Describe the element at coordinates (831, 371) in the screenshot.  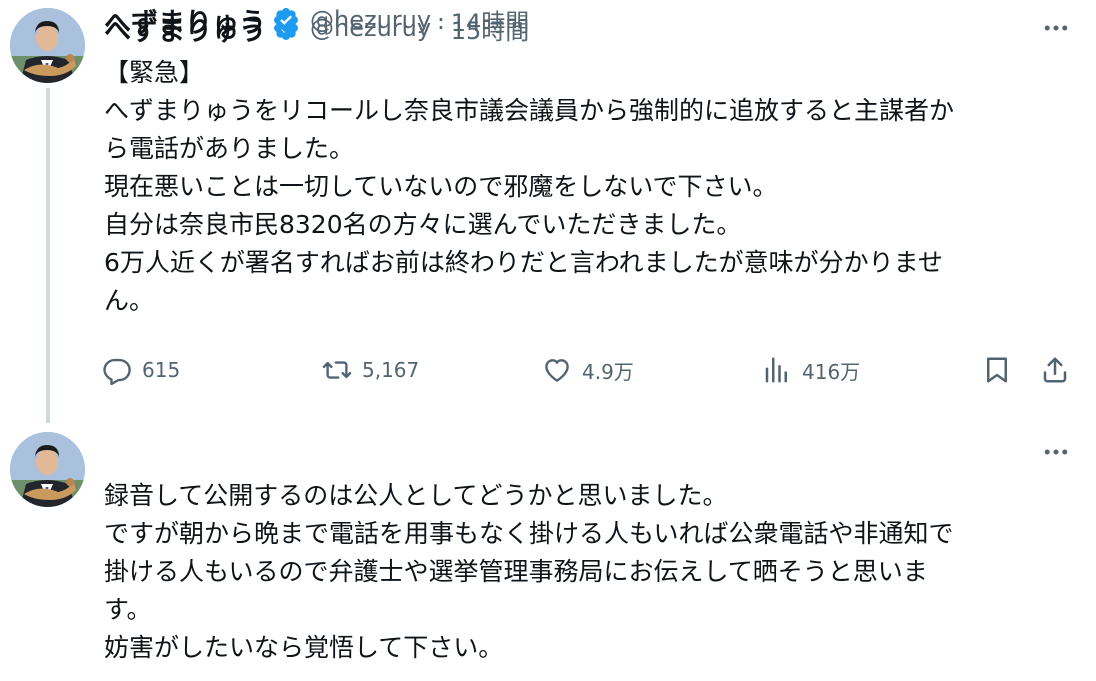
I see `view-count: 416万` at that location.